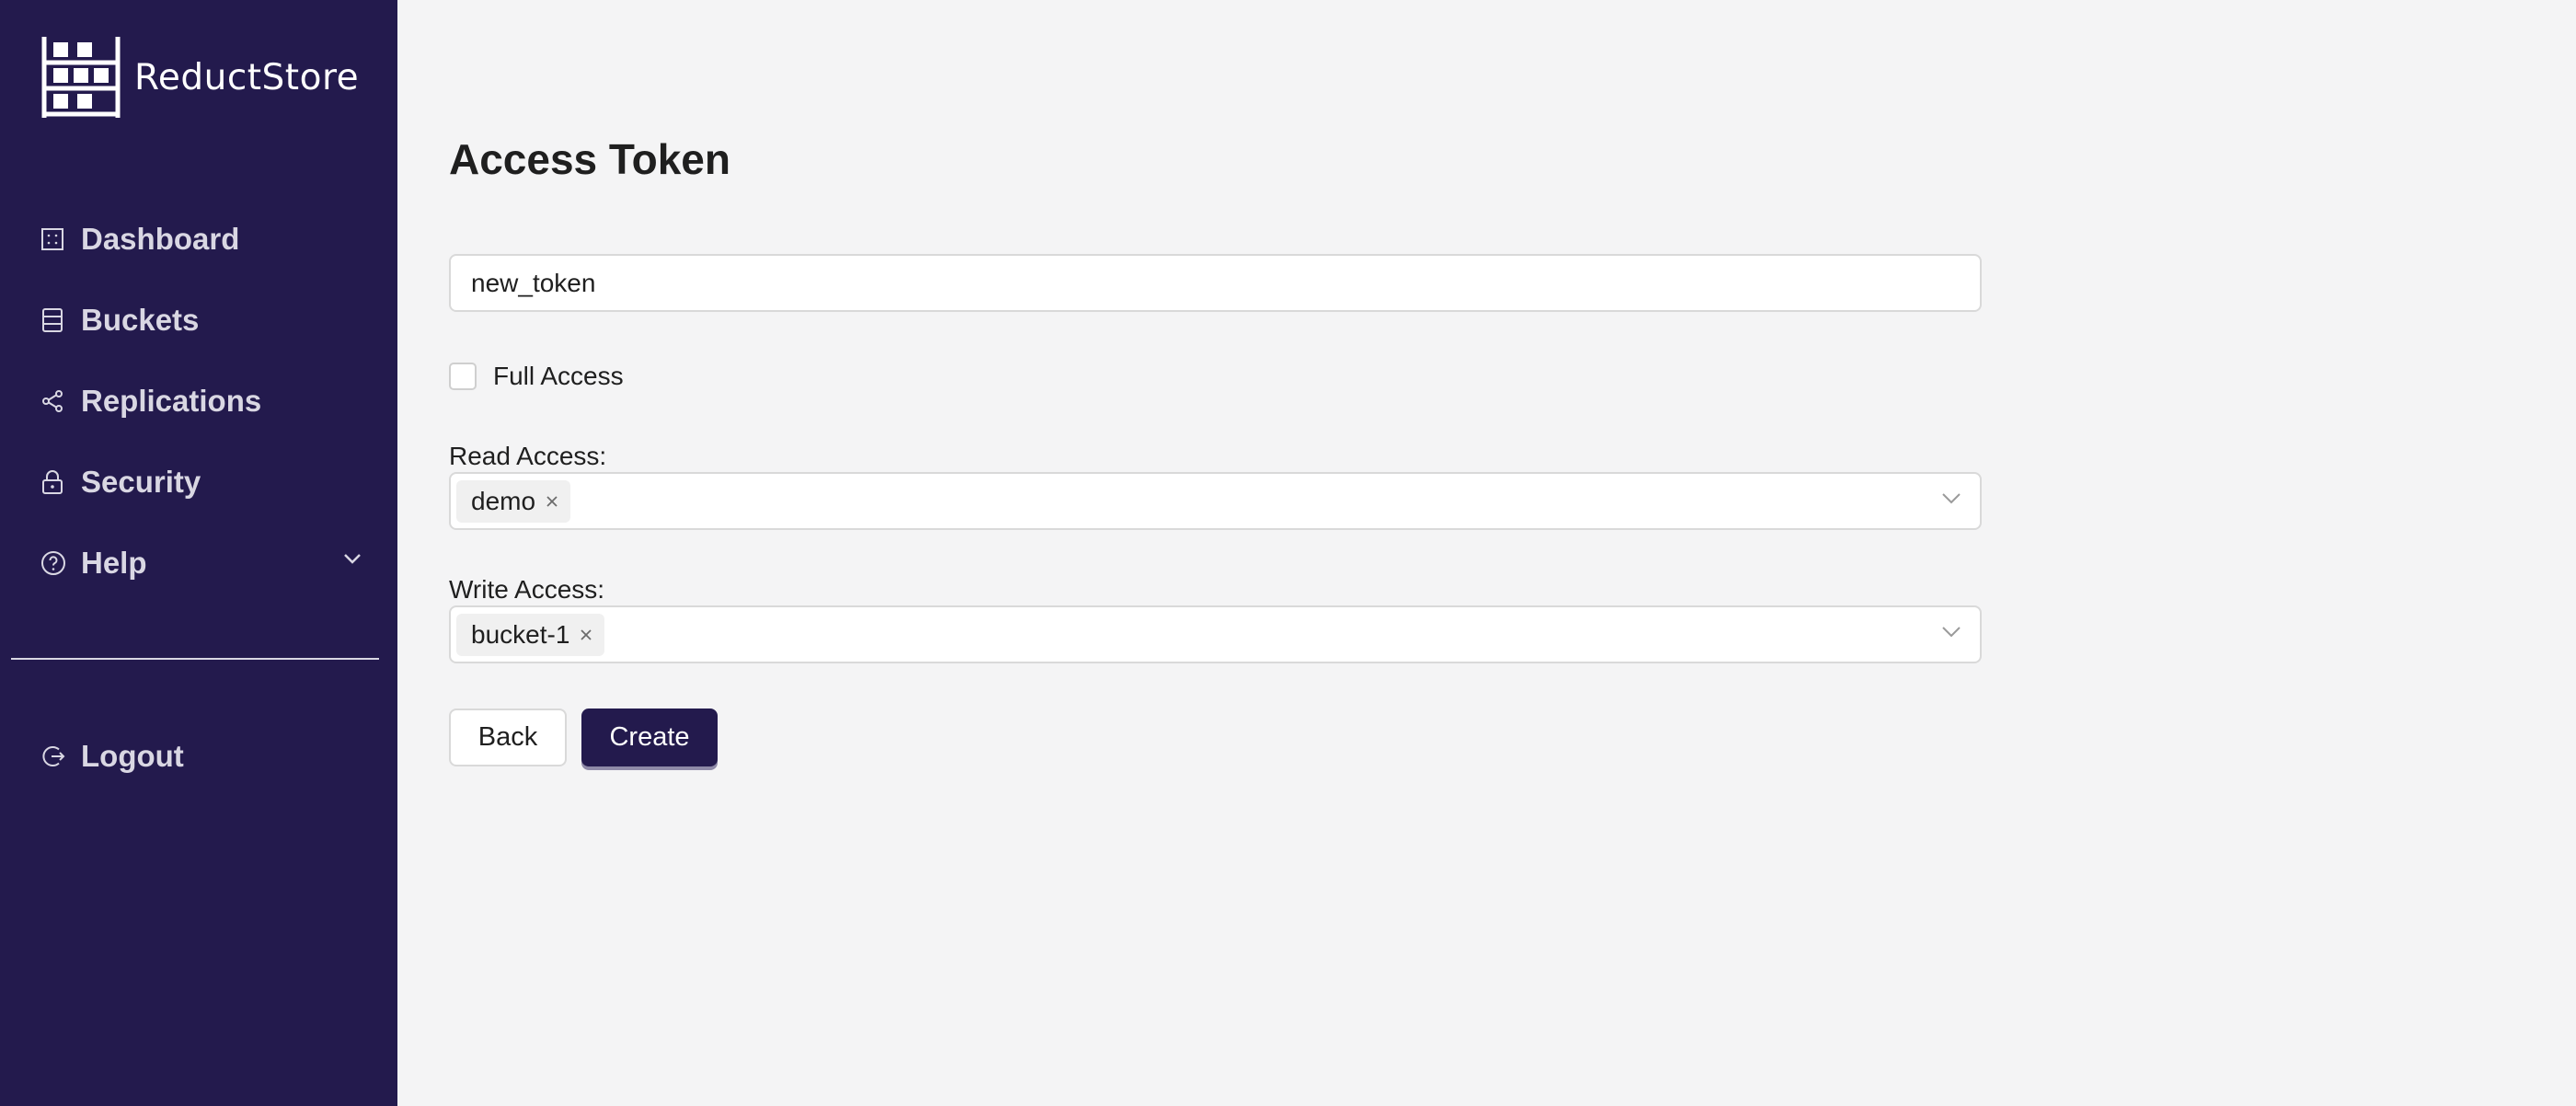 The width and height of the screenshot is (2576, 1106). Describe the element at coordinates (1215, 501) in the screenshot. I see `read-access-select: demo` at that location.